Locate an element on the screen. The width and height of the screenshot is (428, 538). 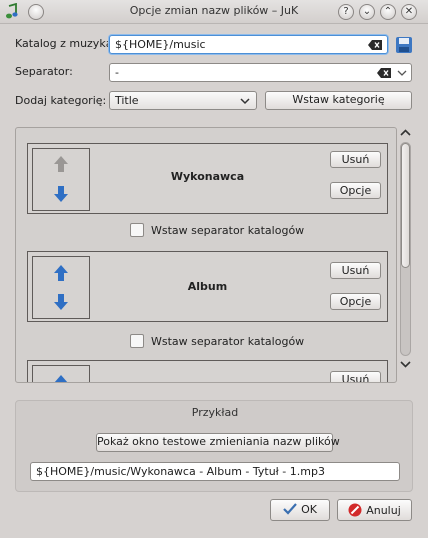
minimize-icon: ⌄ is located at coordinates (367, 12).